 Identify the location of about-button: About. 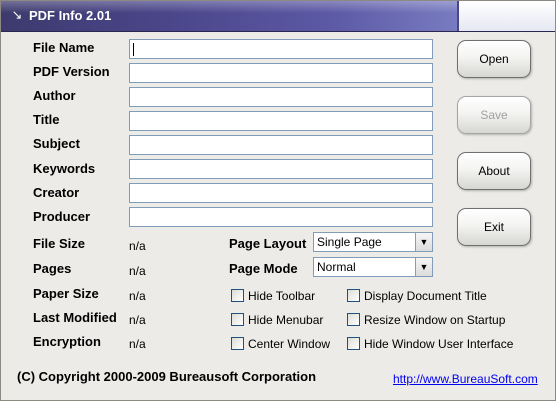
(494, 171).